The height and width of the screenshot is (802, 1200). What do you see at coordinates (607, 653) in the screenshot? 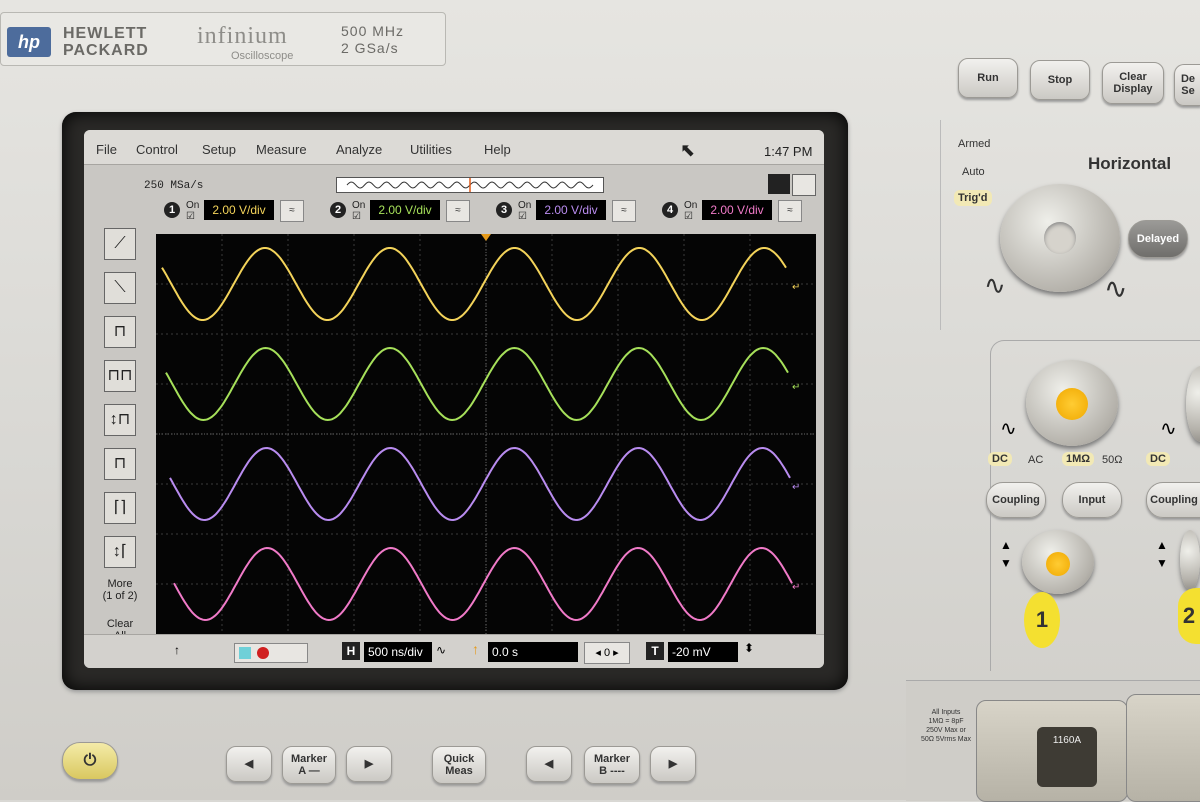
I see `delay-stepper: ◂ 0 ▸` at bounding box center [607, 653].